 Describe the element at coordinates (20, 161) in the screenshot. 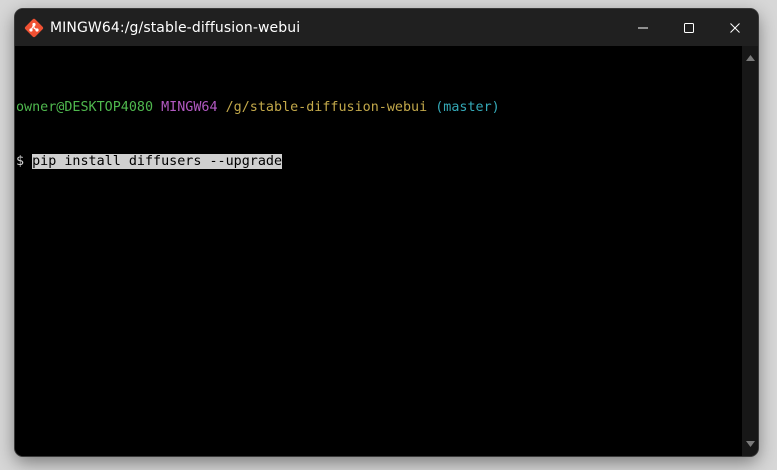

I see `prompt-symbol: $` at that location.